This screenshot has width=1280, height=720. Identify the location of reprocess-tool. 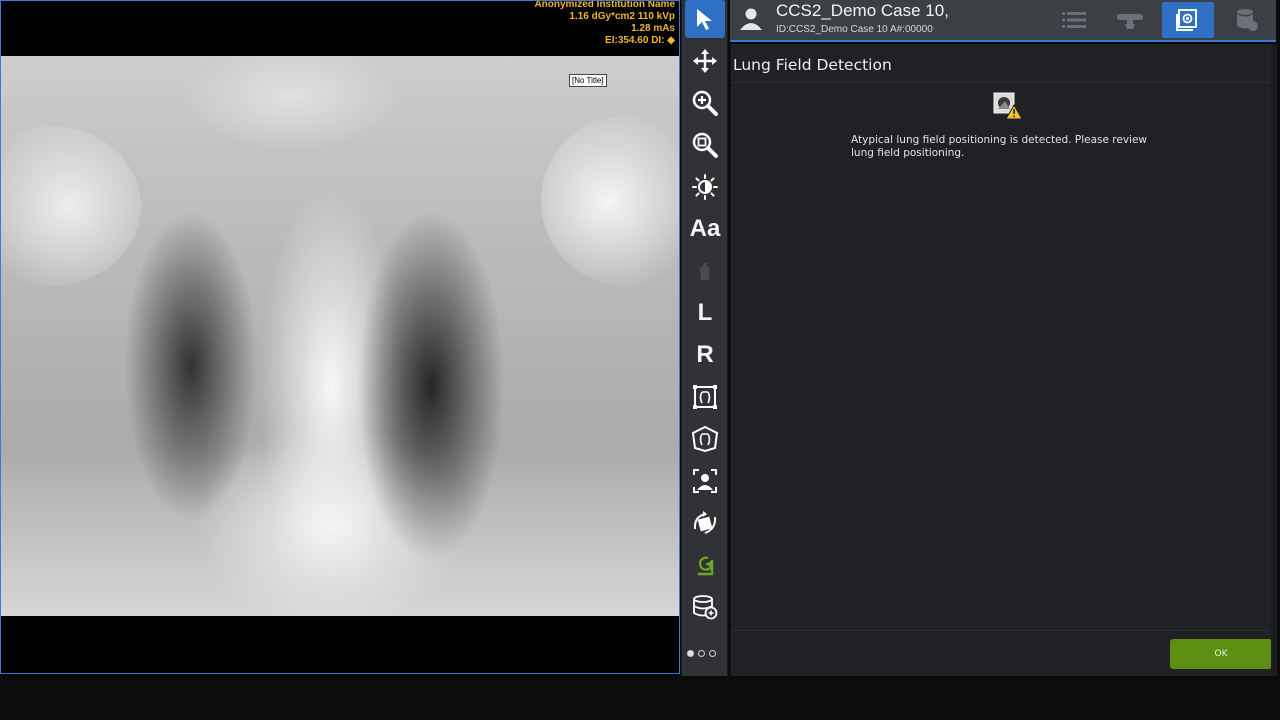
(705, 565).